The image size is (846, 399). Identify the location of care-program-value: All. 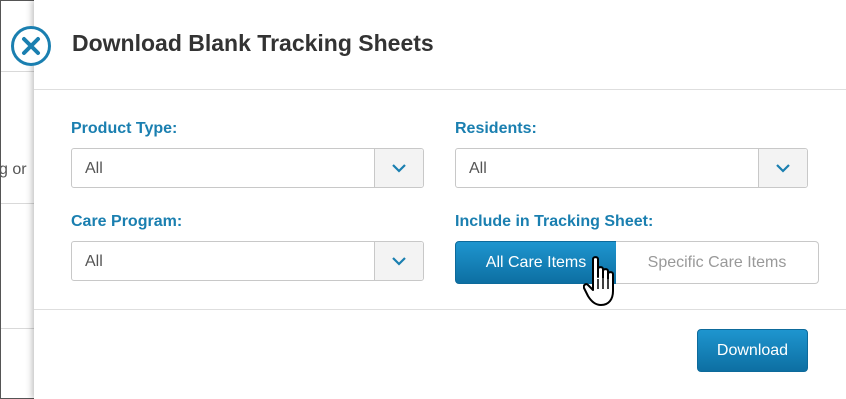
(94, 261).